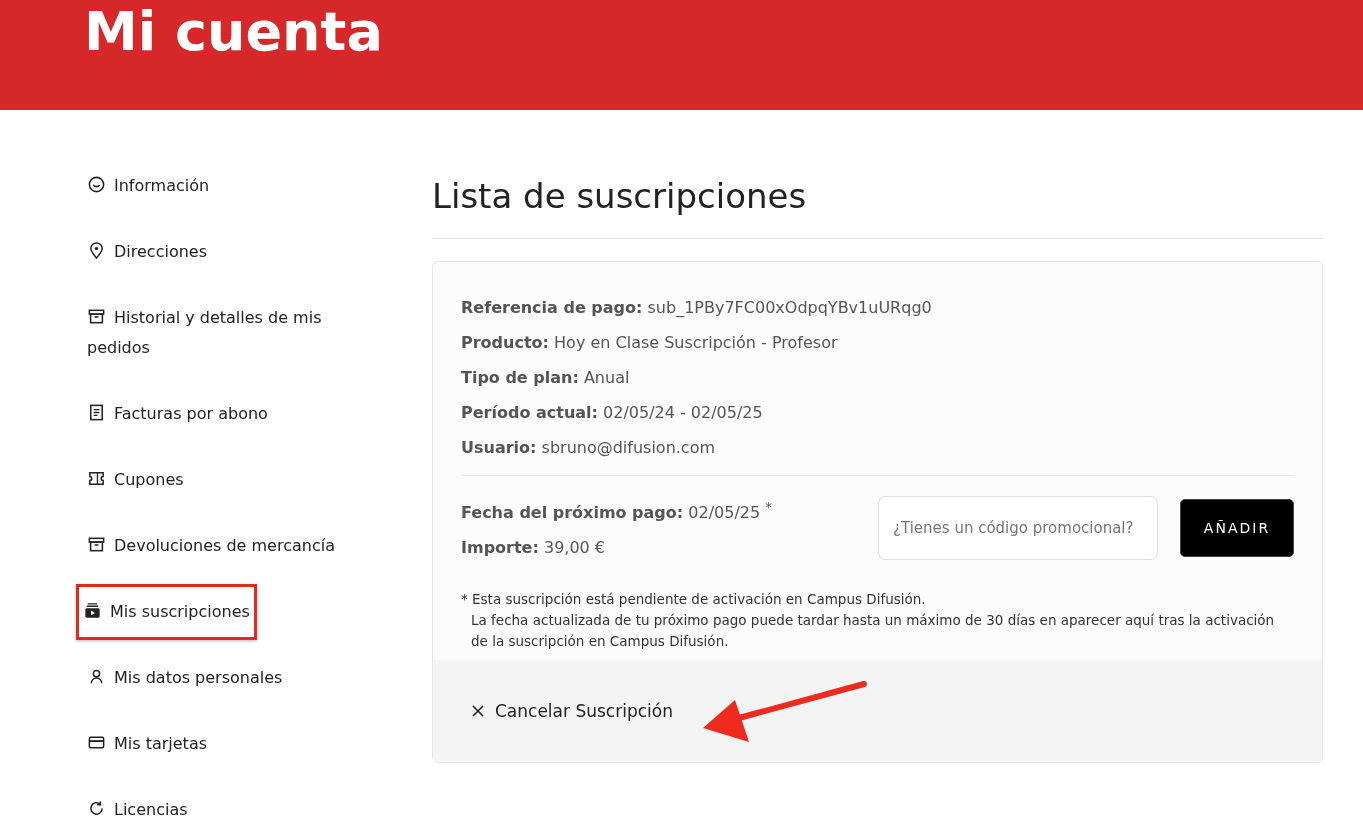 The image size is (1363, 832). I want to click on sidebar-item: Licencias, so click(137, 810).